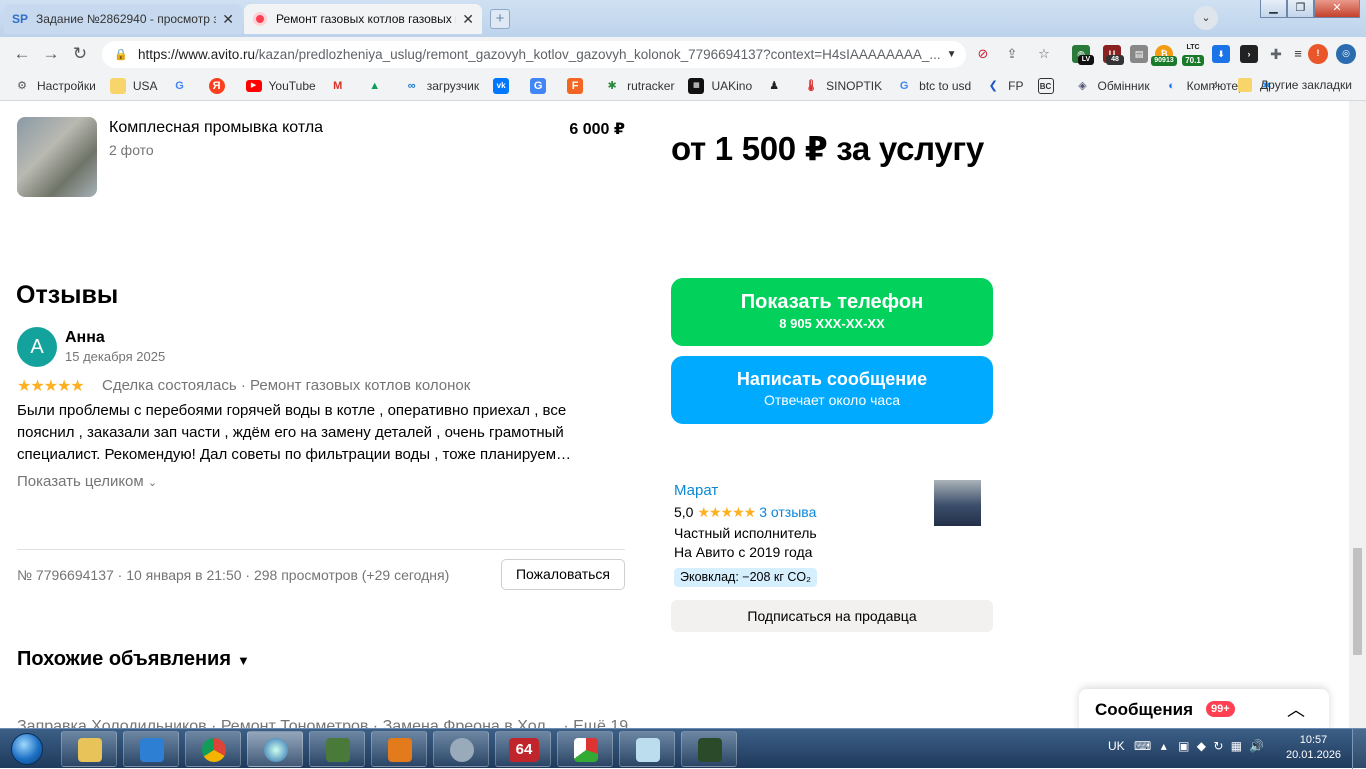  Describe the element at coordinates (1306, 85) in the screenshot. I see `other-bookmarks: Другие закладки` at that location.